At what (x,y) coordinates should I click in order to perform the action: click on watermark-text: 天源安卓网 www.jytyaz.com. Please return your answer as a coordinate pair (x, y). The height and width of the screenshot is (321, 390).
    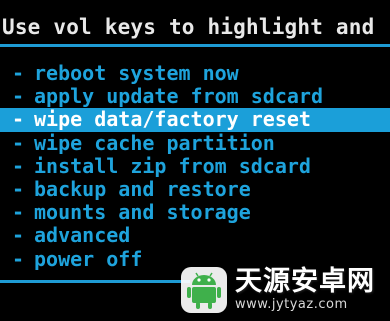
    Looking at the image, I should click on (305, 290).